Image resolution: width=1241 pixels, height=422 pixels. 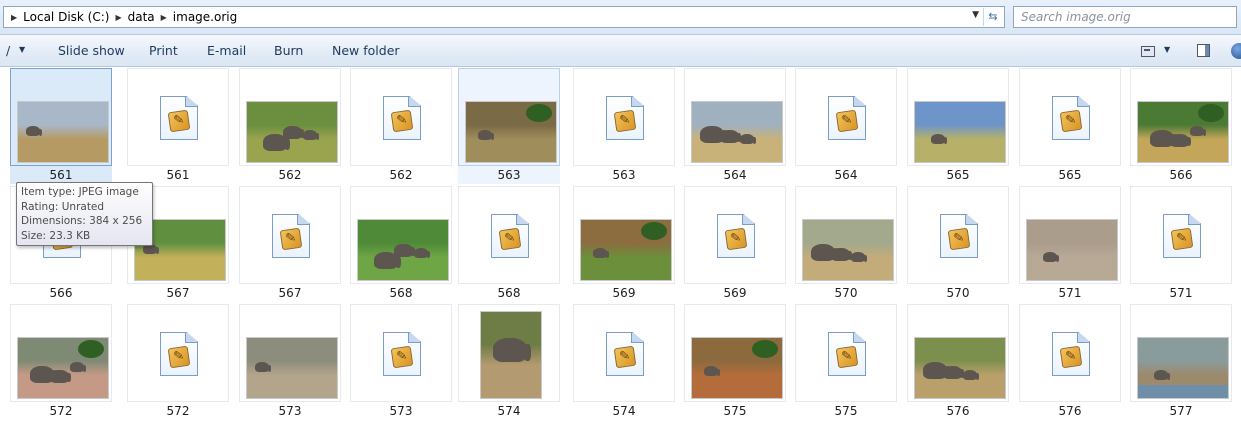 What do you see at coordinates (366, 50) in the screenshot?
I see `new-folder-button: New folder` at bounding box center [366, 50].